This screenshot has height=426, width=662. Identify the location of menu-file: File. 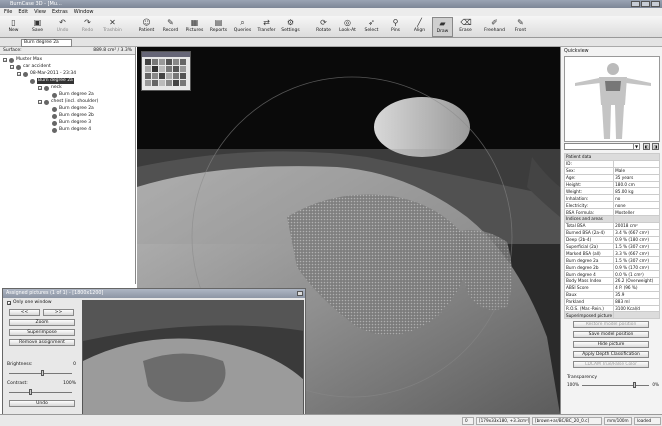
(8, 12).